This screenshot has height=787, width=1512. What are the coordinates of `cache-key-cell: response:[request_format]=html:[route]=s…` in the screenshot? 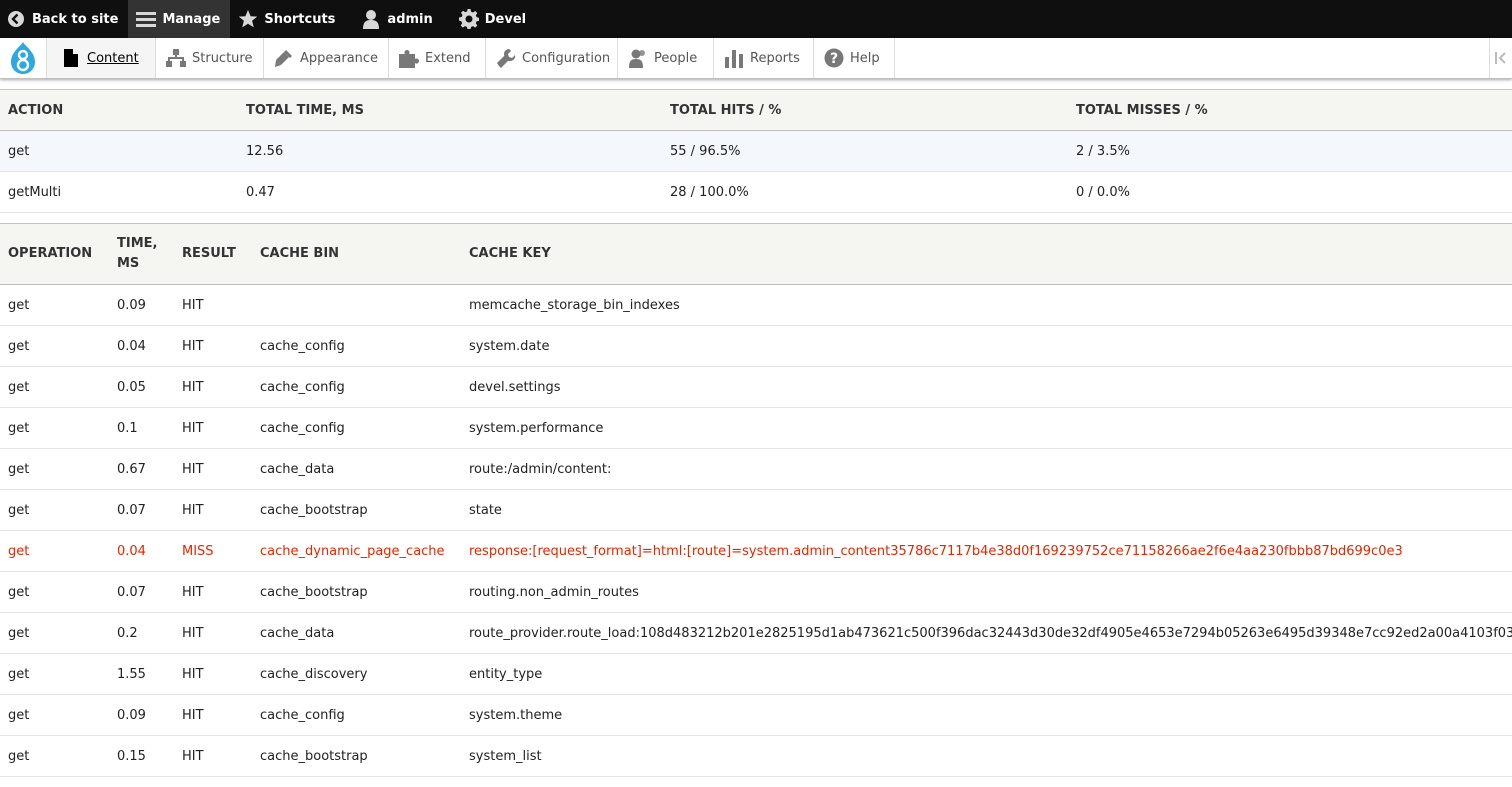 It's located at (986, 551).